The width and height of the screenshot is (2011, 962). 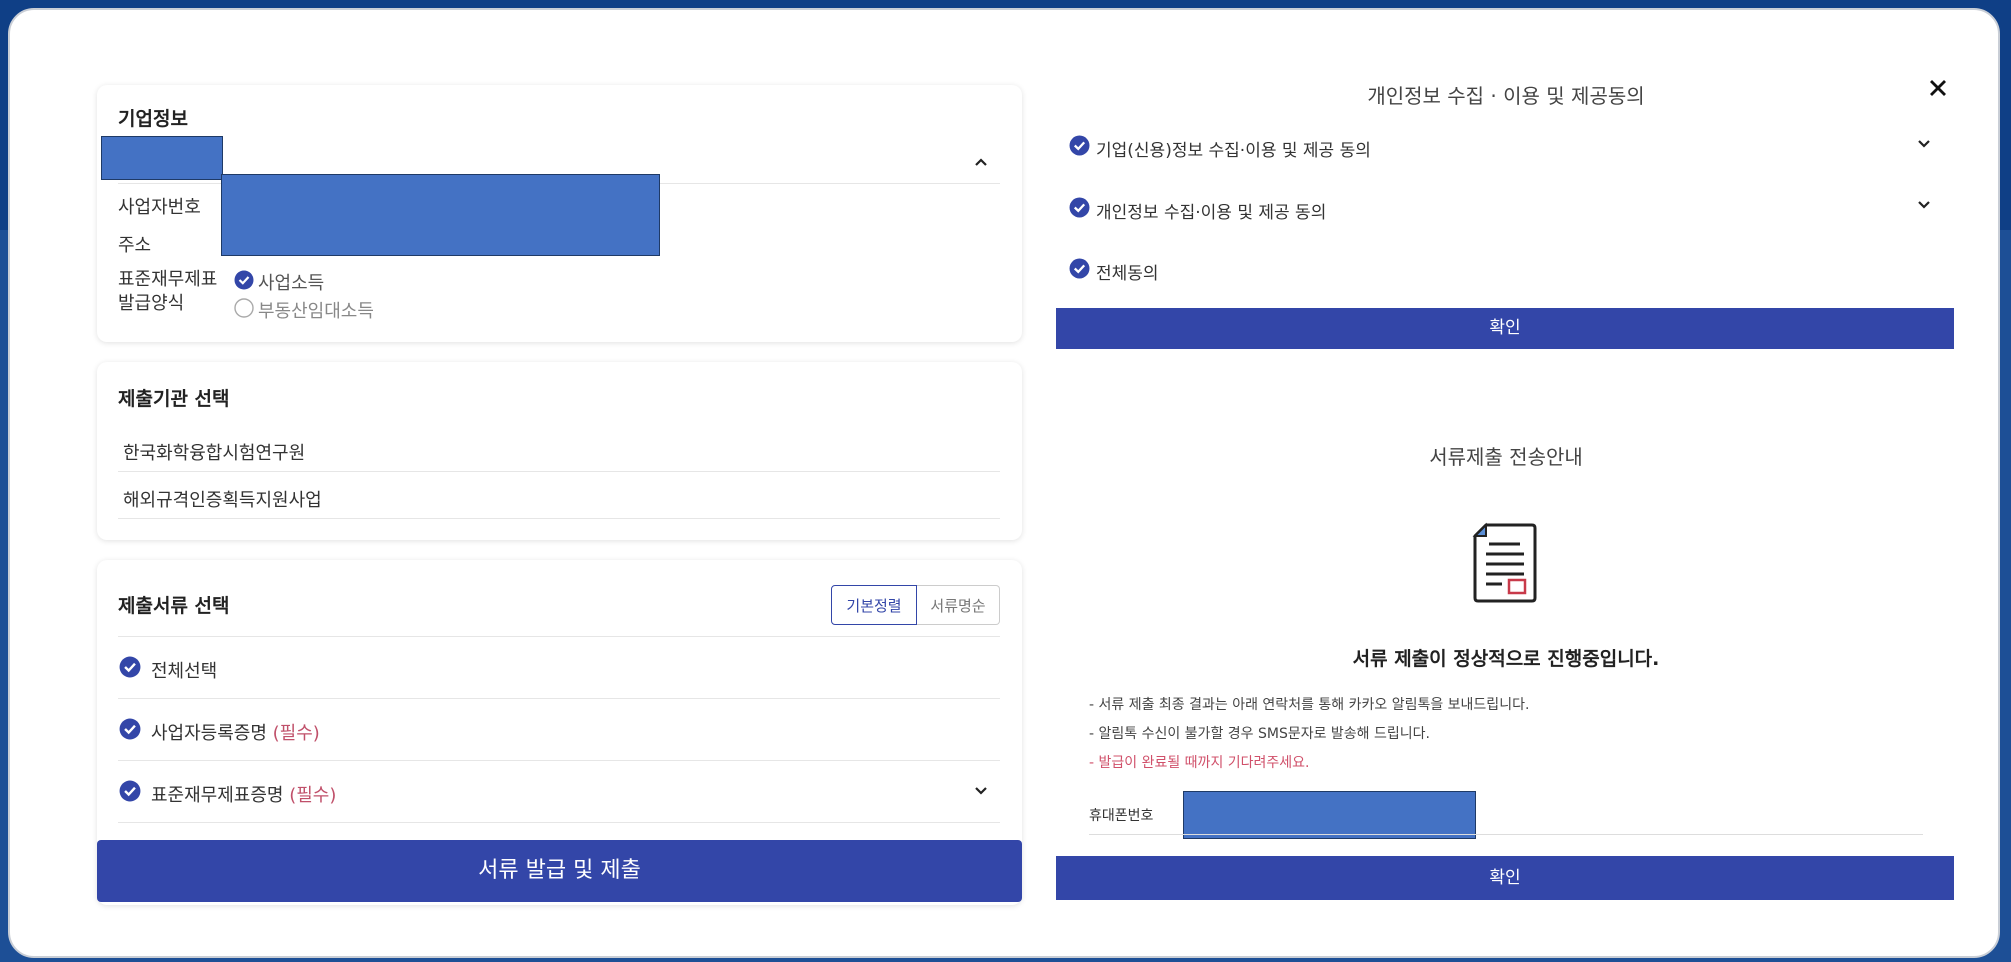 I want to click on radio-checked-icon, so click(x=244, y=282).